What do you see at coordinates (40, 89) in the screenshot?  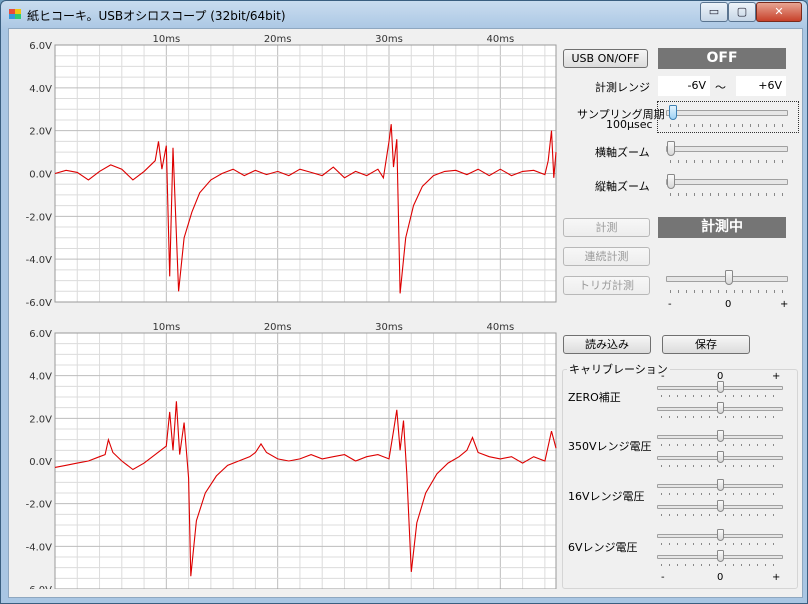 I see `scope-top-volt-label: 4.0V` at bounding box center [40, 89].